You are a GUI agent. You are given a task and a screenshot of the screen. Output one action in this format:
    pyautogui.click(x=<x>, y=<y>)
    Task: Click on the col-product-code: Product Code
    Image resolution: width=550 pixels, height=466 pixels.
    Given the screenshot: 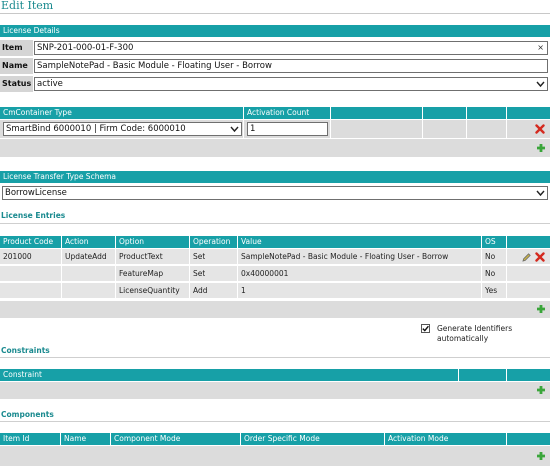 What is the action you would take?
    pyautogui.click(x=28, y=241)
    